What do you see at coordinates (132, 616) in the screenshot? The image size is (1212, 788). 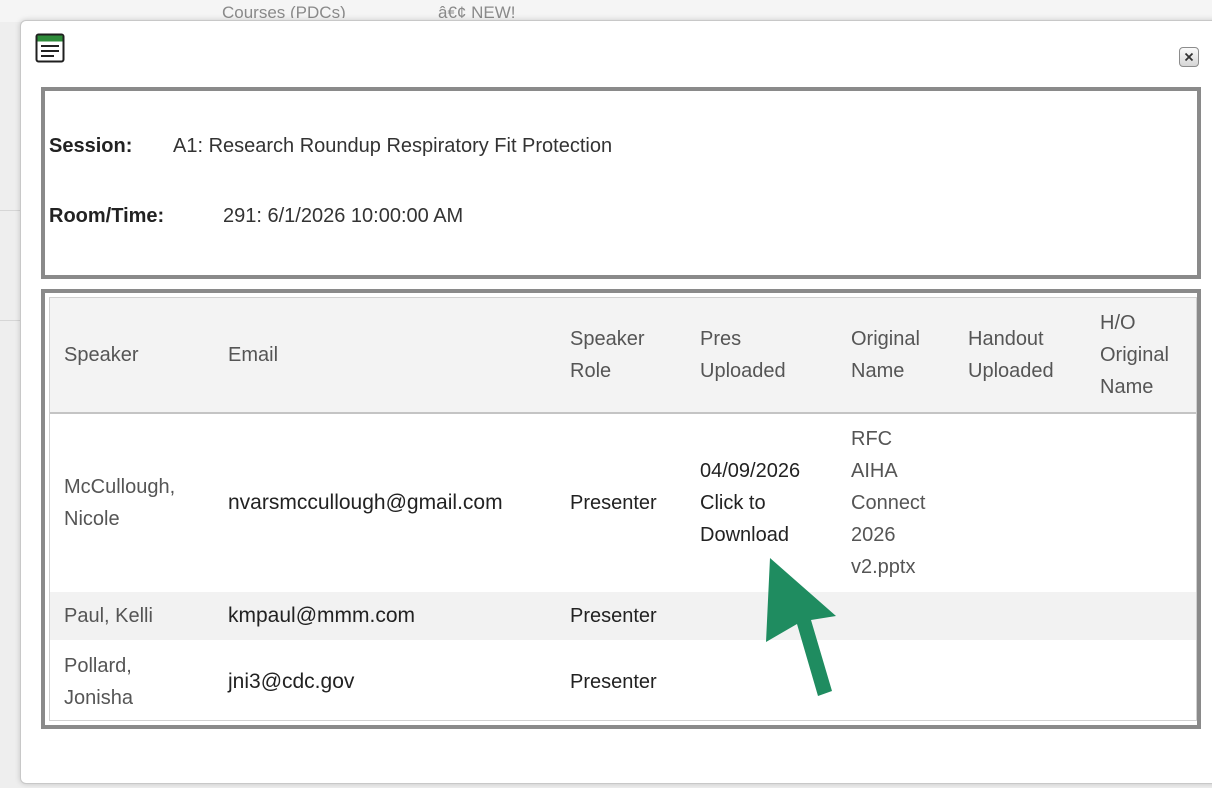 I see `speaker-name-cell: Paul, Kelli` at bounding box center [132, 616].